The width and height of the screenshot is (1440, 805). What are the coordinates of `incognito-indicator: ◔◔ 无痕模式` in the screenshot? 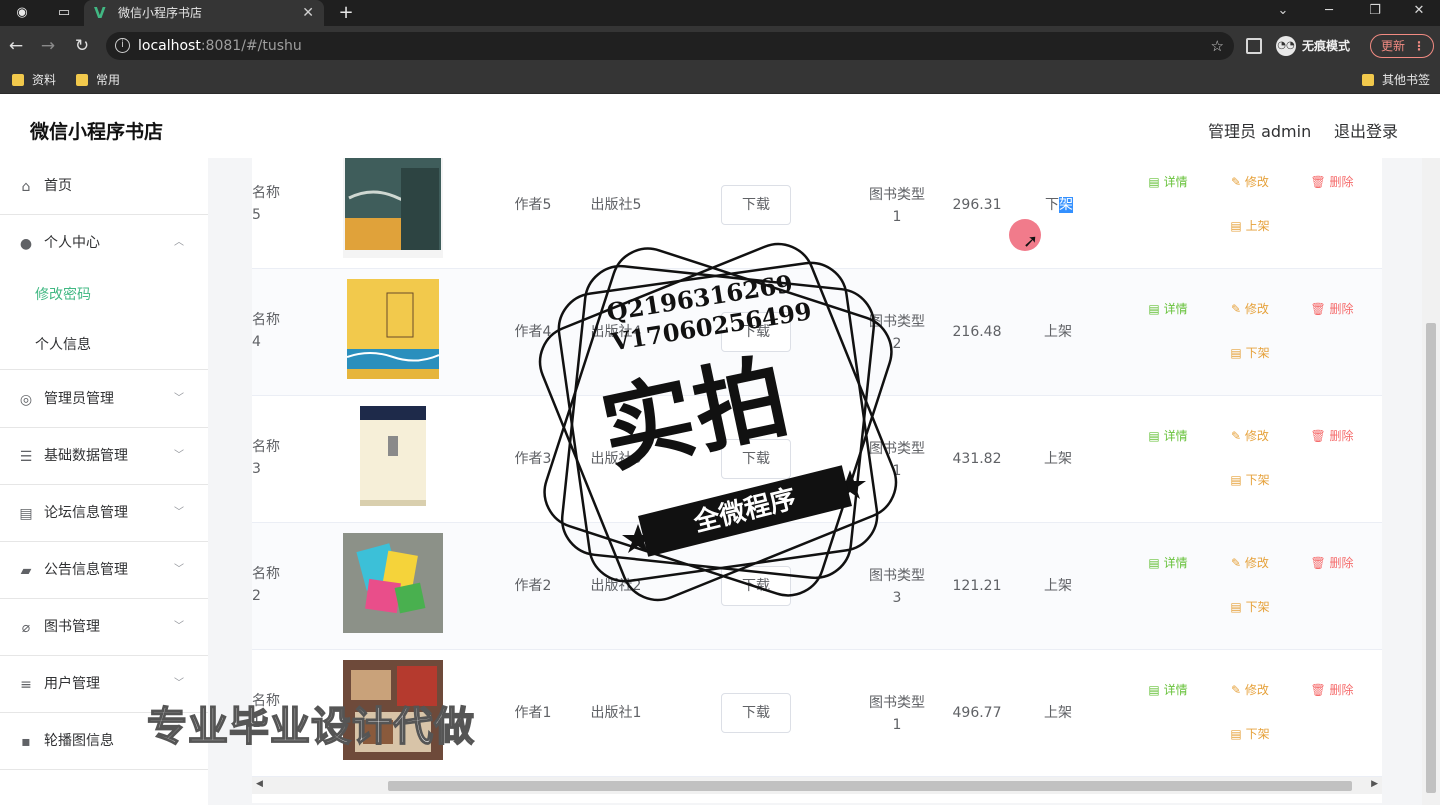 It's located at (1311, 46).